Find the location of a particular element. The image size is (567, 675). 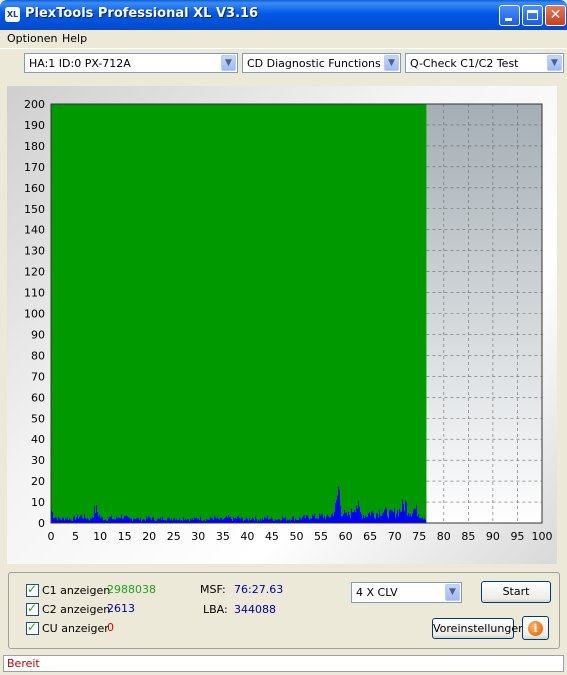

start-button: Start is located at coordinates (516, 592).